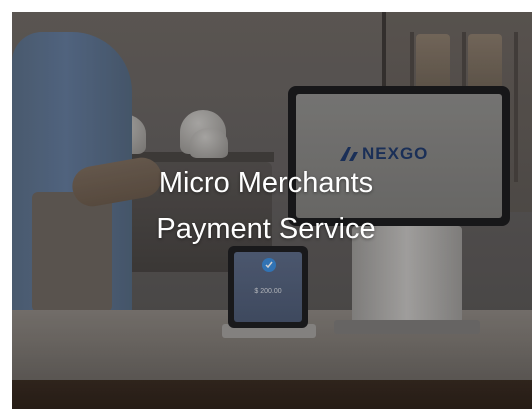 This screenshot has width=532, height=409. What do you see at coordinates (266, 183) in the screenshot?
I see `caption-line-1: Micro Merchants` at bounding box center [266, 183].